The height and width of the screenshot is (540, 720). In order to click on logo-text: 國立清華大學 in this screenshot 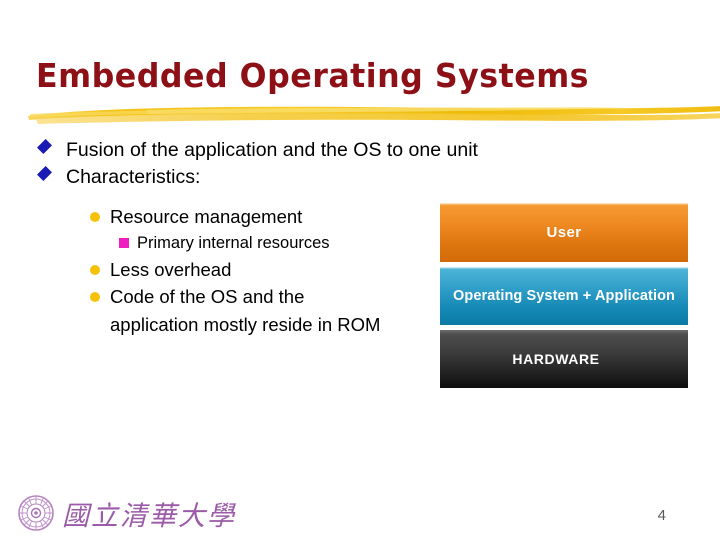, I will do `click(149, 516)`.